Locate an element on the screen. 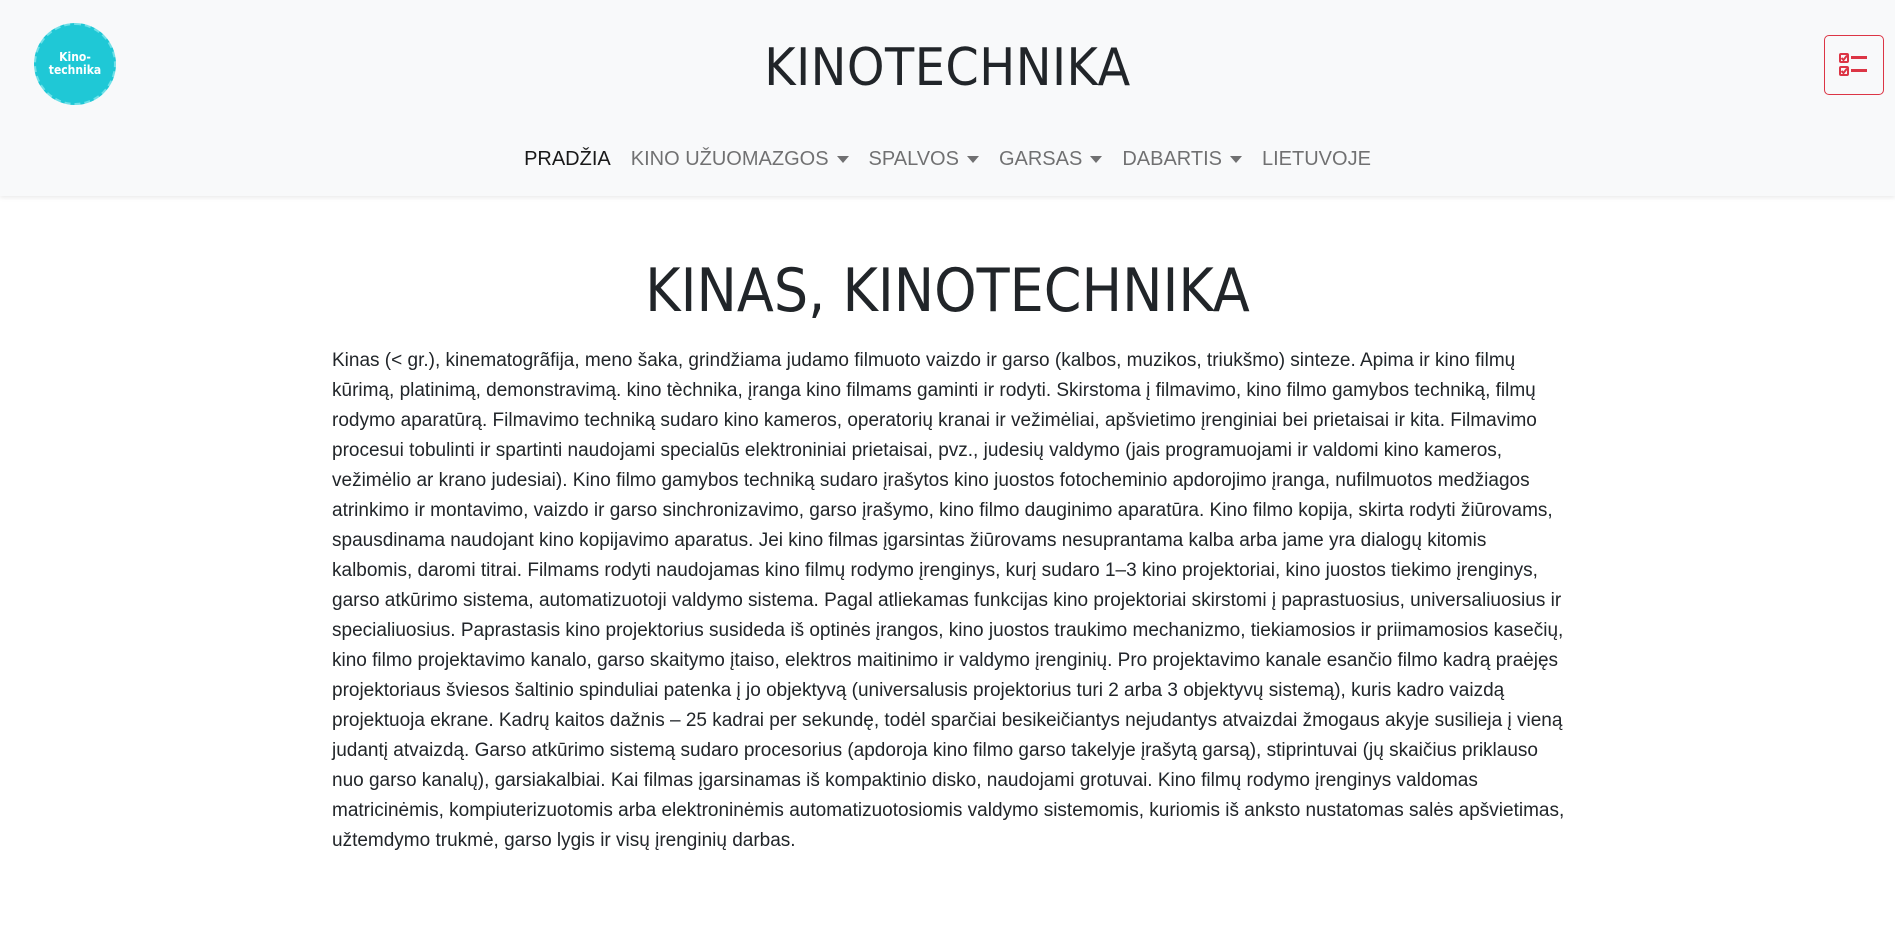  tasks-button is located at coordinates (1854, 65).